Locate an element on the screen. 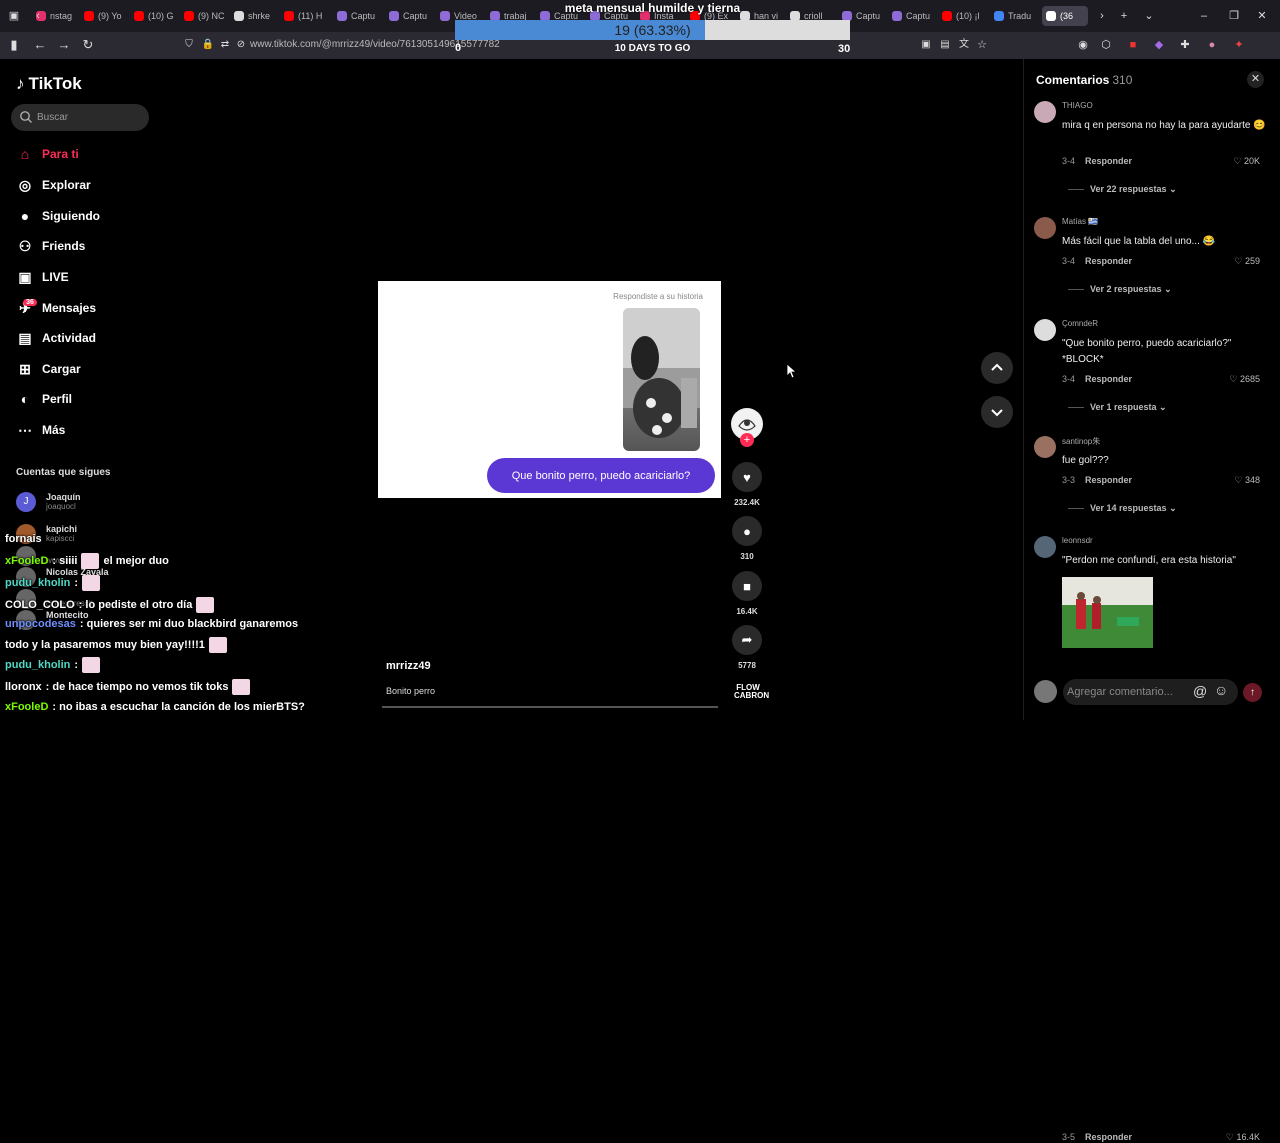 This screenshot has width=1280, height=1143. extension-icon: ✦ is located at coordinates (1239, 45).